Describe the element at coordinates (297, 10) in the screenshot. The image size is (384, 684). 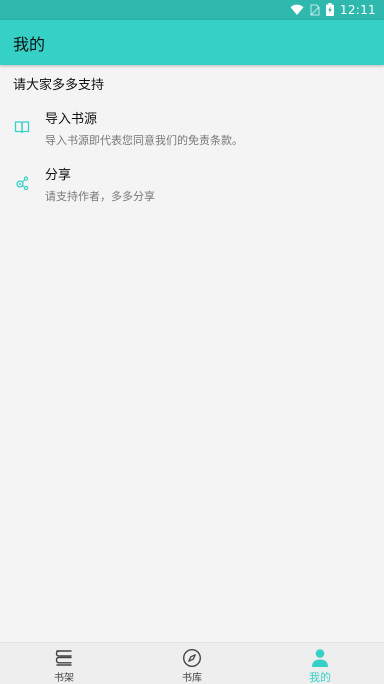
I see `wifi-icon` at that location.